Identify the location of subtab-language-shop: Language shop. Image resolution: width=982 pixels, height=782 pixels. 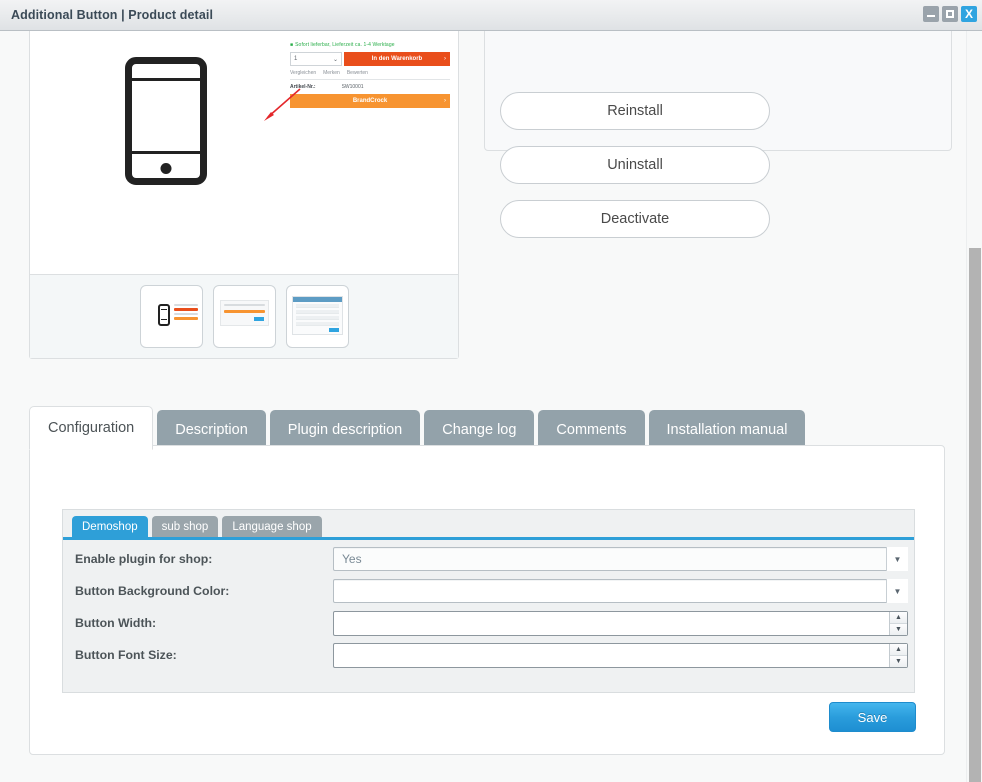
(272, 526).